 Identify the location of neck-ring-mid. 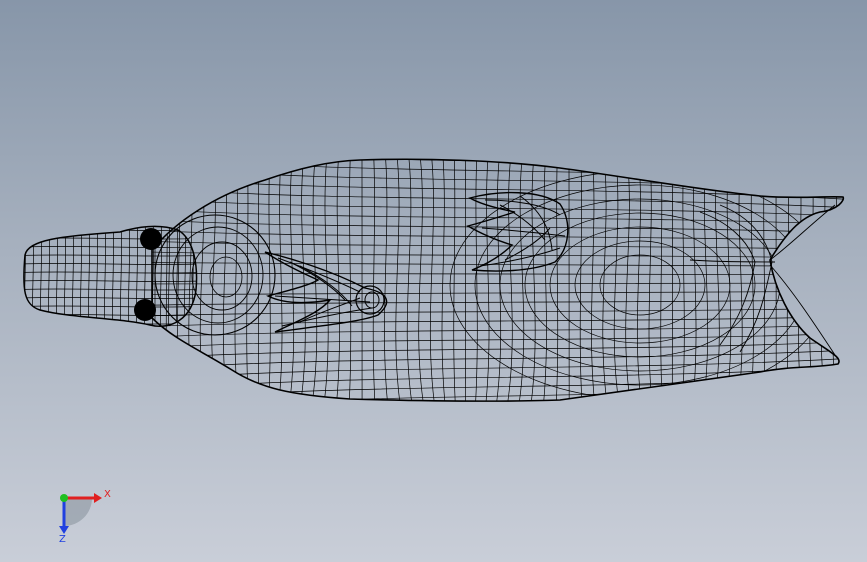
(218, 275).